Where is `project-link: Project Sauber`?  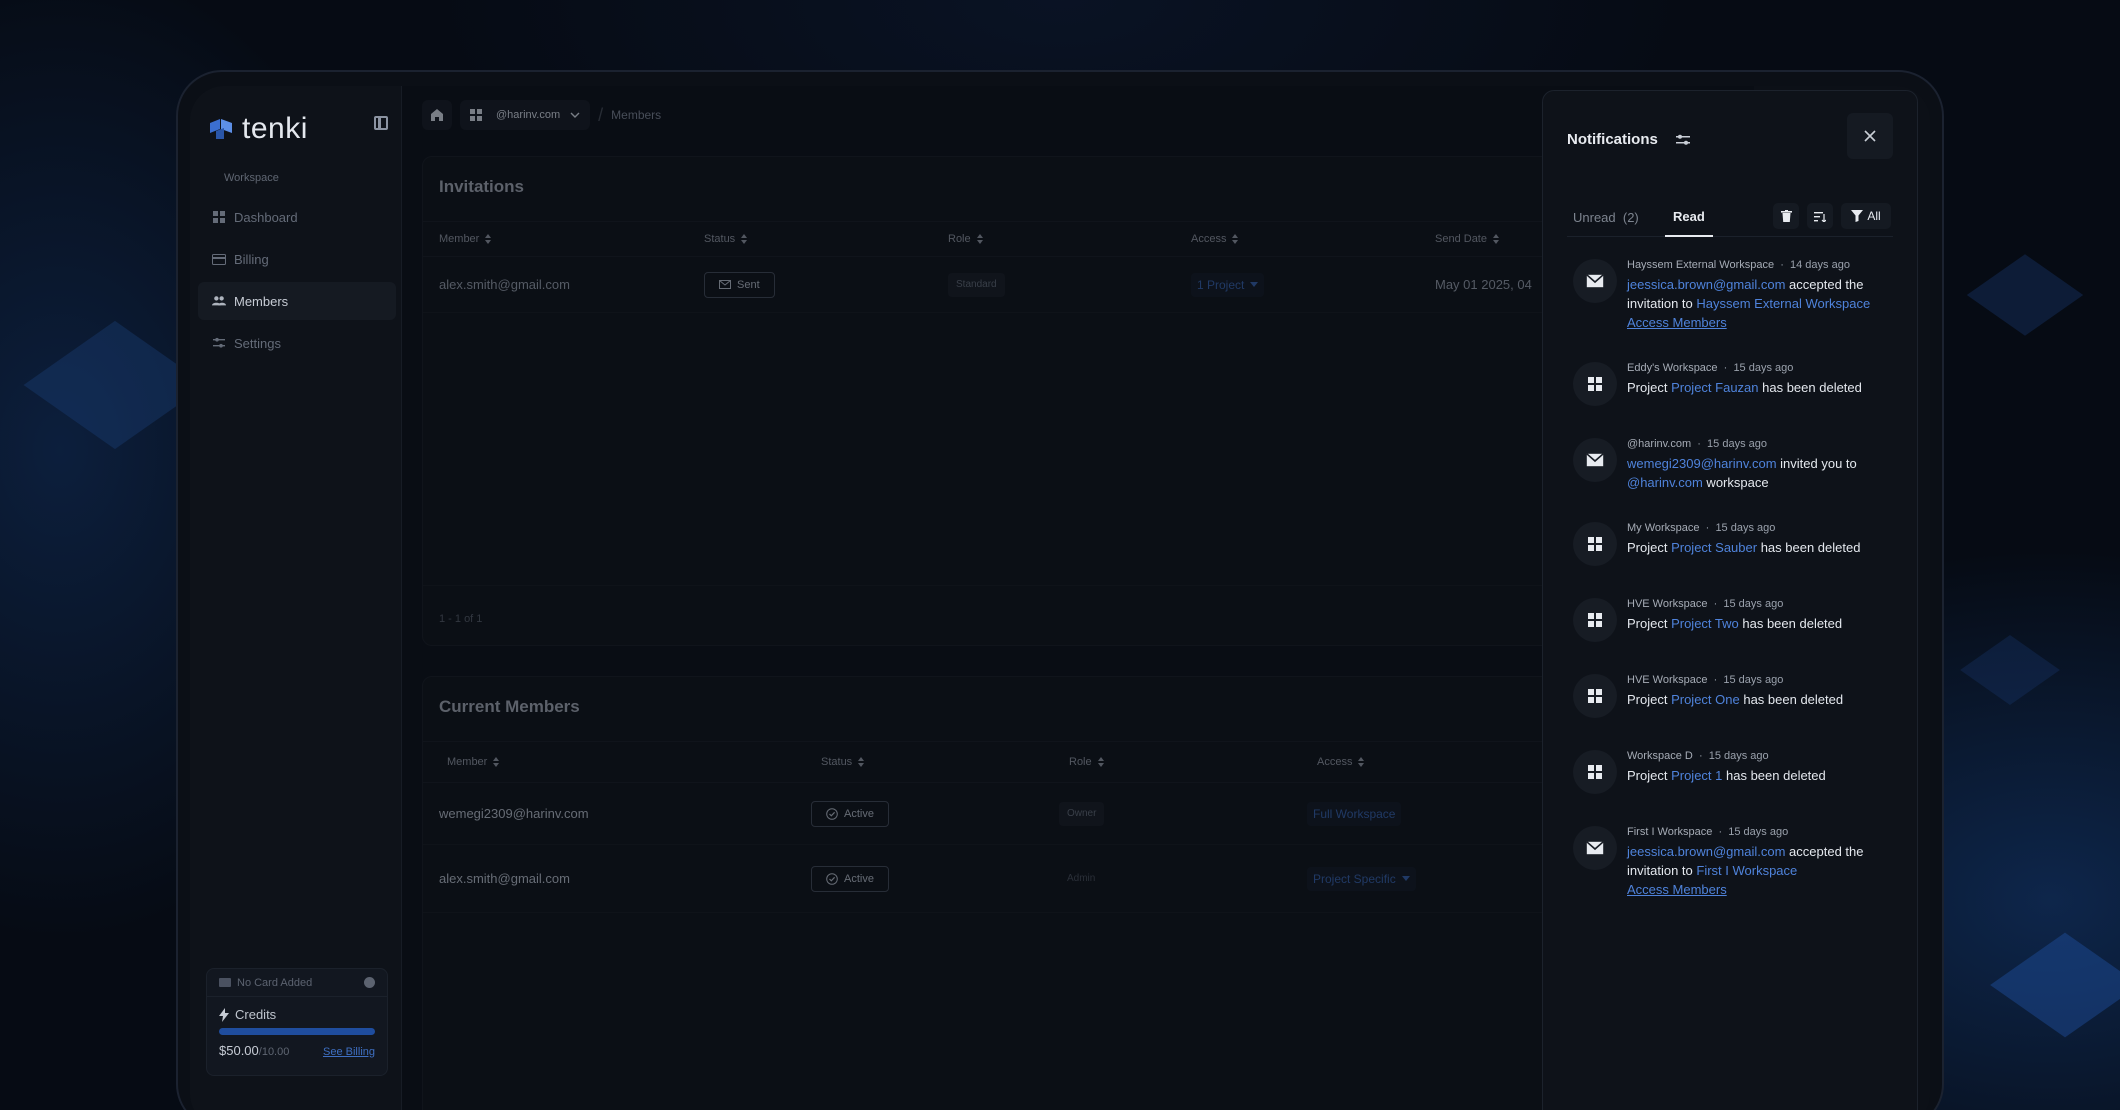 project-link: Project Sauber is located at coordinates (1714, 547).